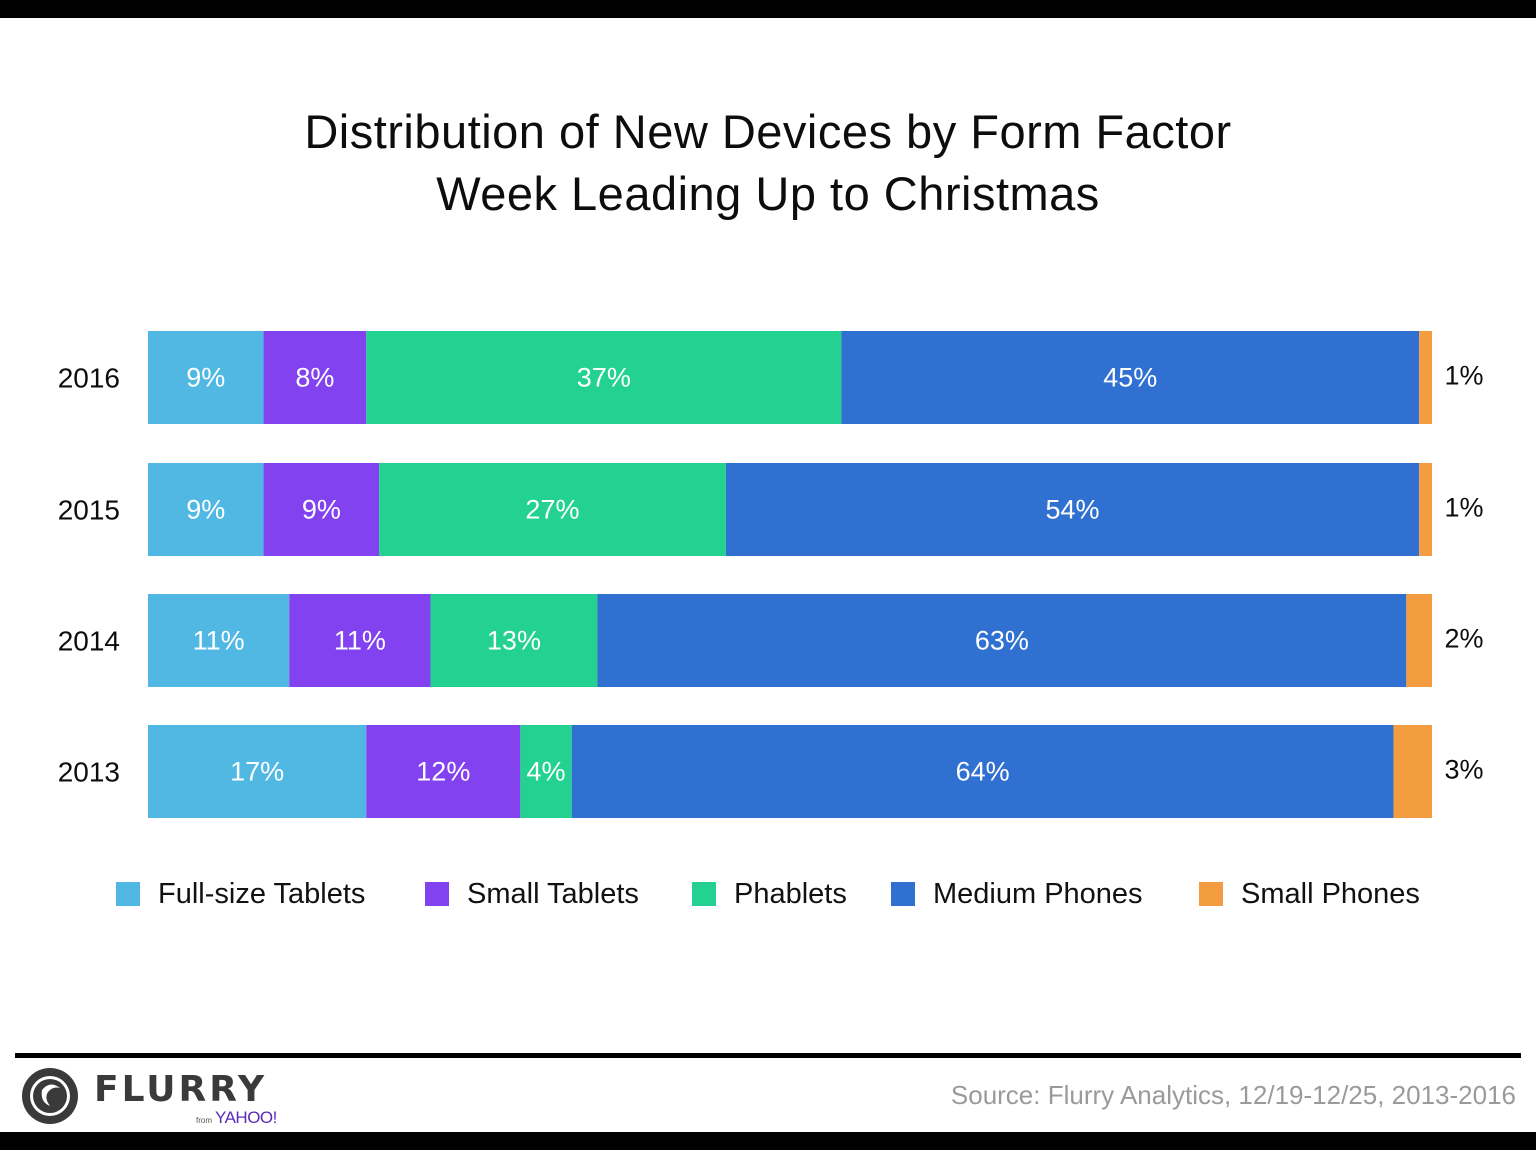 This screenshot has width=1536, height=1150. I want to click on data-label: 63%, so click(1002, 641).